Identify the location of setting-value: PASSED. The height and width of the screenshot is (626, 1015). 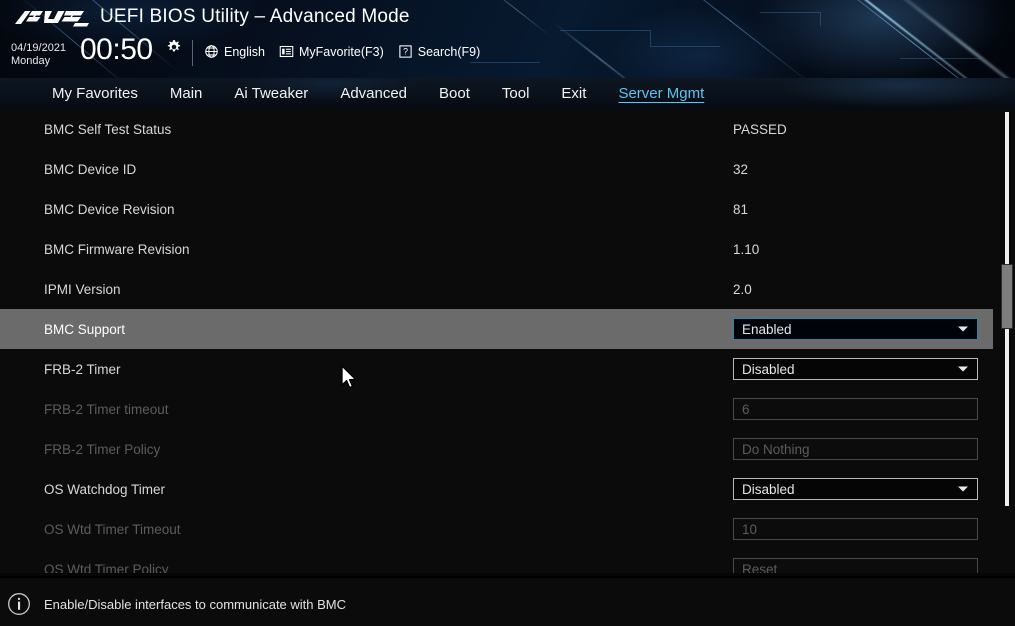
(760, 129).